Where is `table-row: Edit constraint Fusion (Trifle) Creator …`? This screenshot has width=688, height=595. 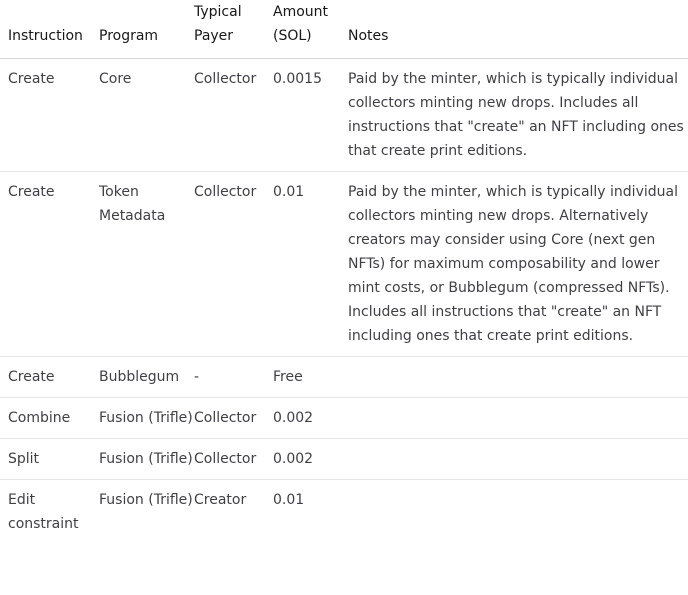 table-row: Edit constraint Fusion (Trifle) Creator … is located at coordinates (344, 512).